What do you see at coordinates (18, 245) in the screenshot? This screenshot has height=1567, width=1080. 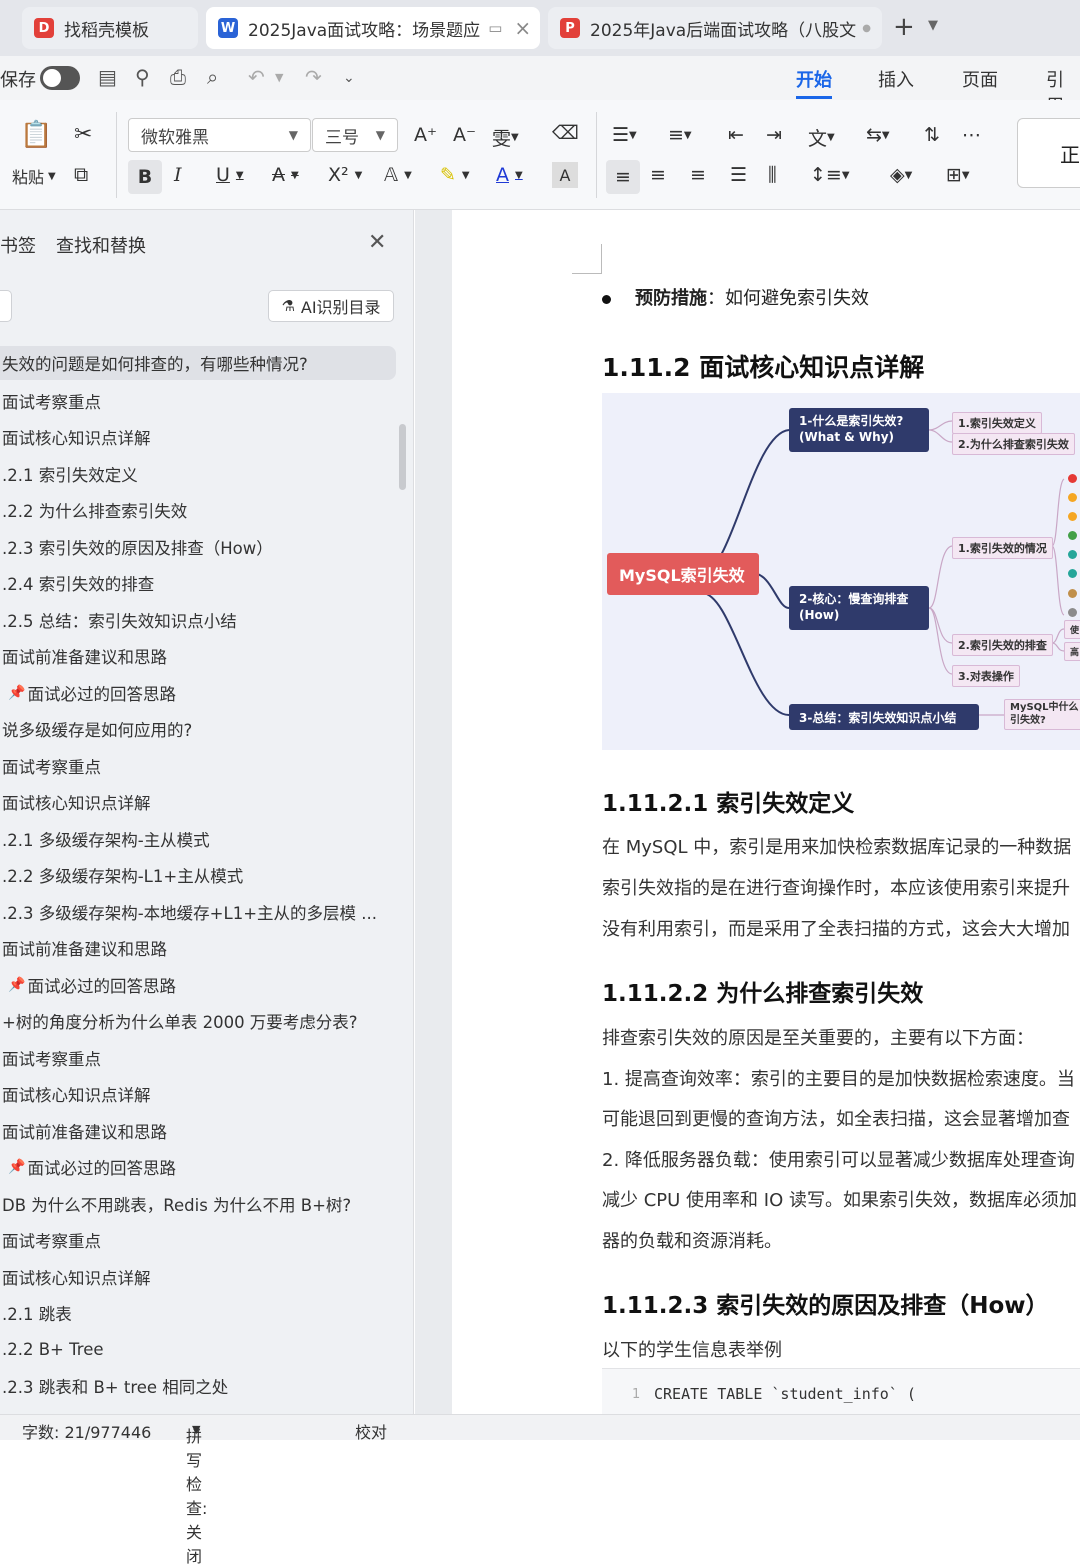 I see `tab-bookmarks: 书签` at bounding box center [18, 245].